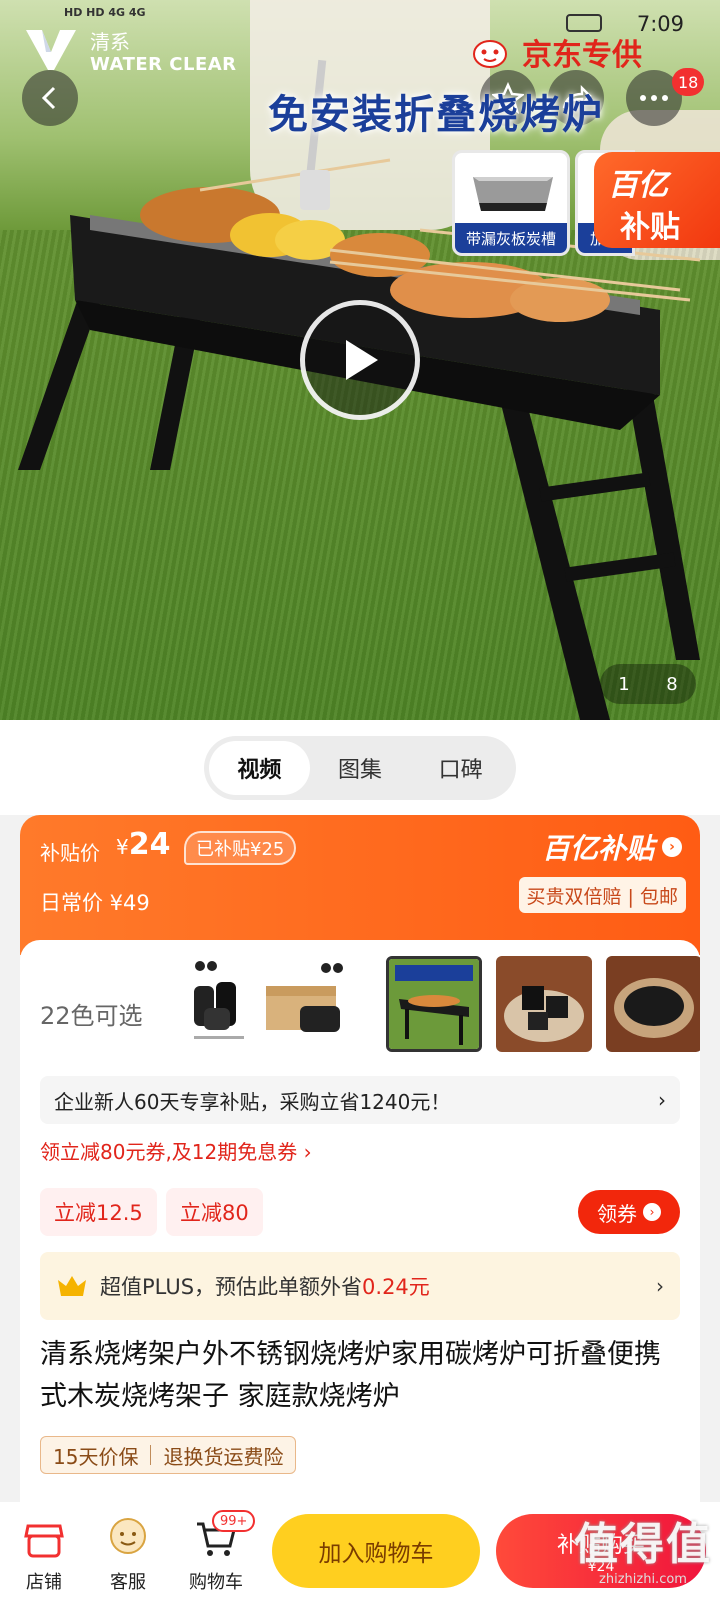 This screenshot has height=1600, width=720. What do you see at coordinates (70, 853) in the screenshot?
I see `subsidy-price-label: 补贴价` at bounding box center [70, 853].